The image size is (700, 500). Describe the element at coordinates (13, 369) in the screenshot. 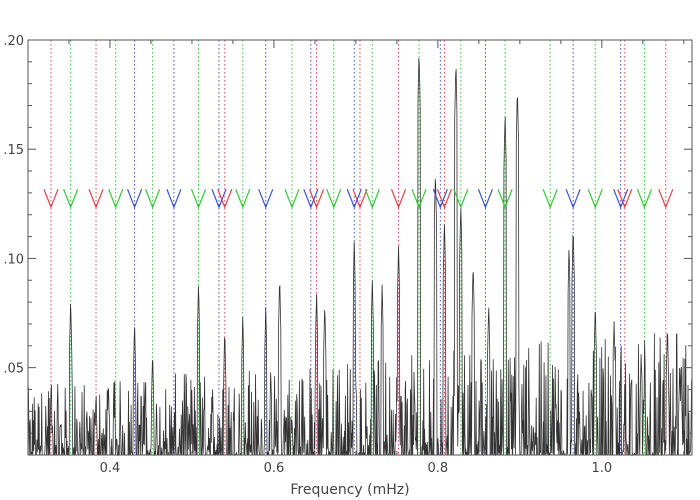

I see `y-tick-label: .05` at that location.